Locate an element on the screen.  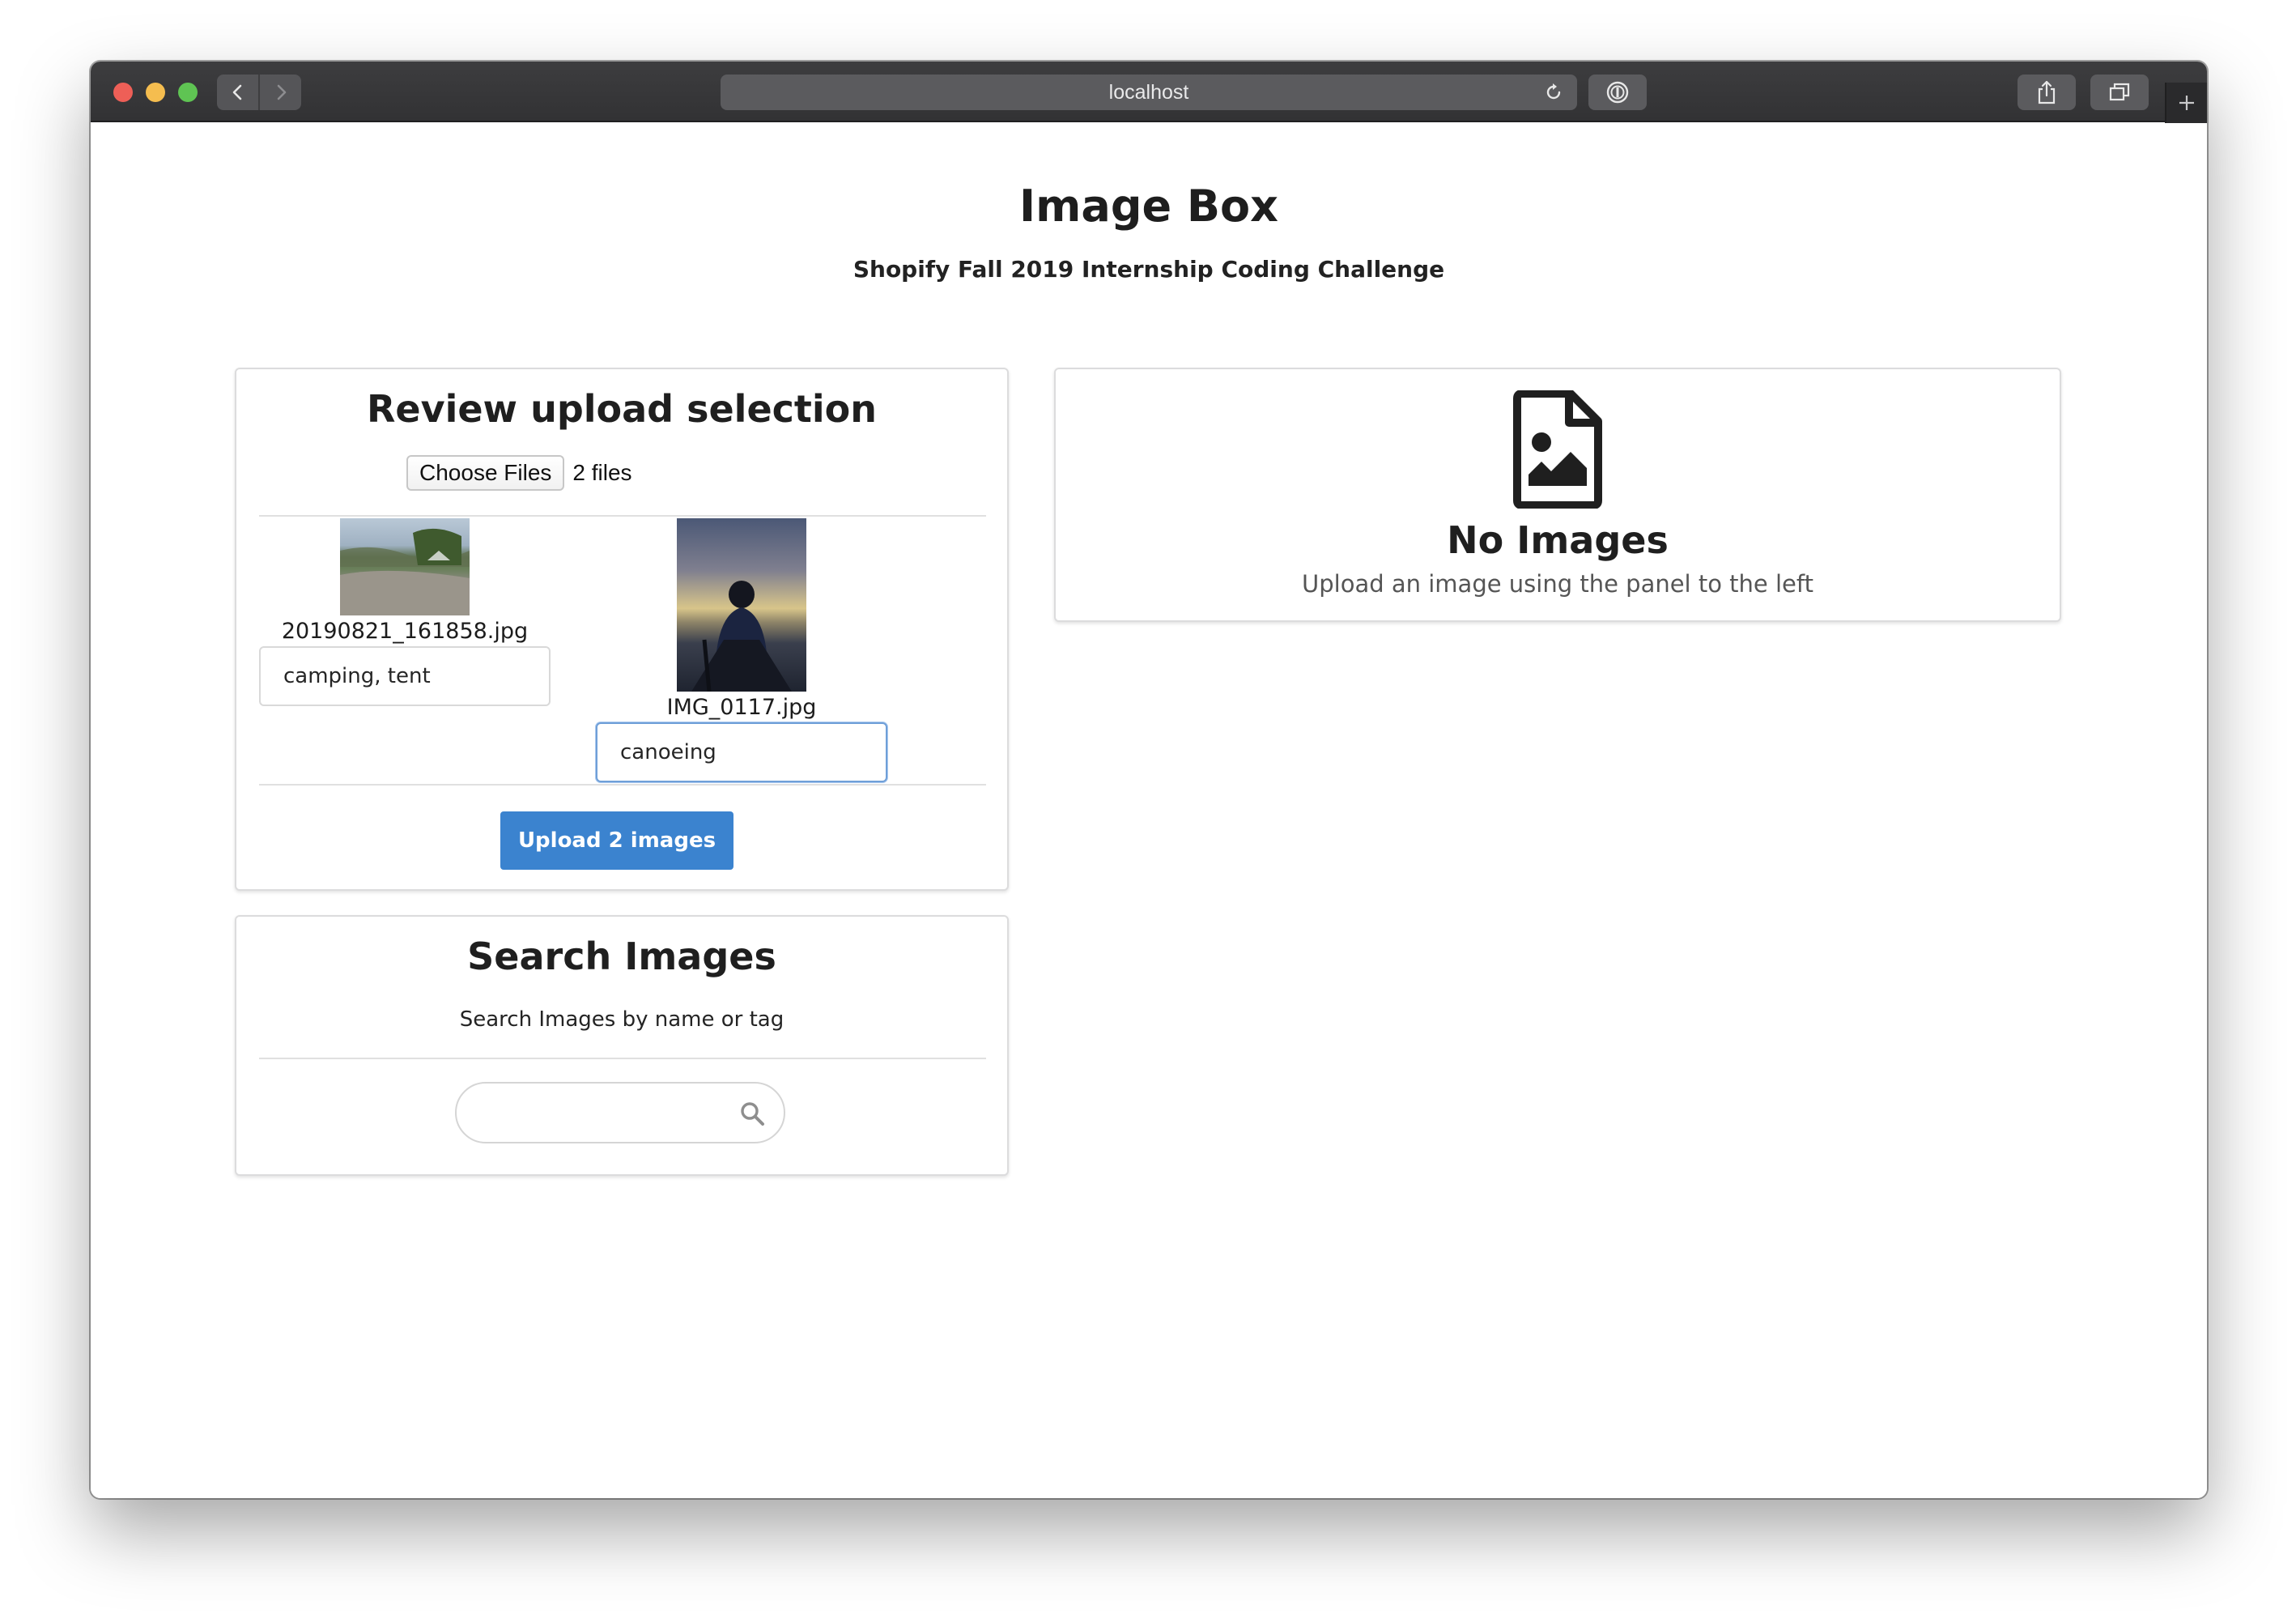
search-panel-heading: Search Images is located at coordinates (621, 956).